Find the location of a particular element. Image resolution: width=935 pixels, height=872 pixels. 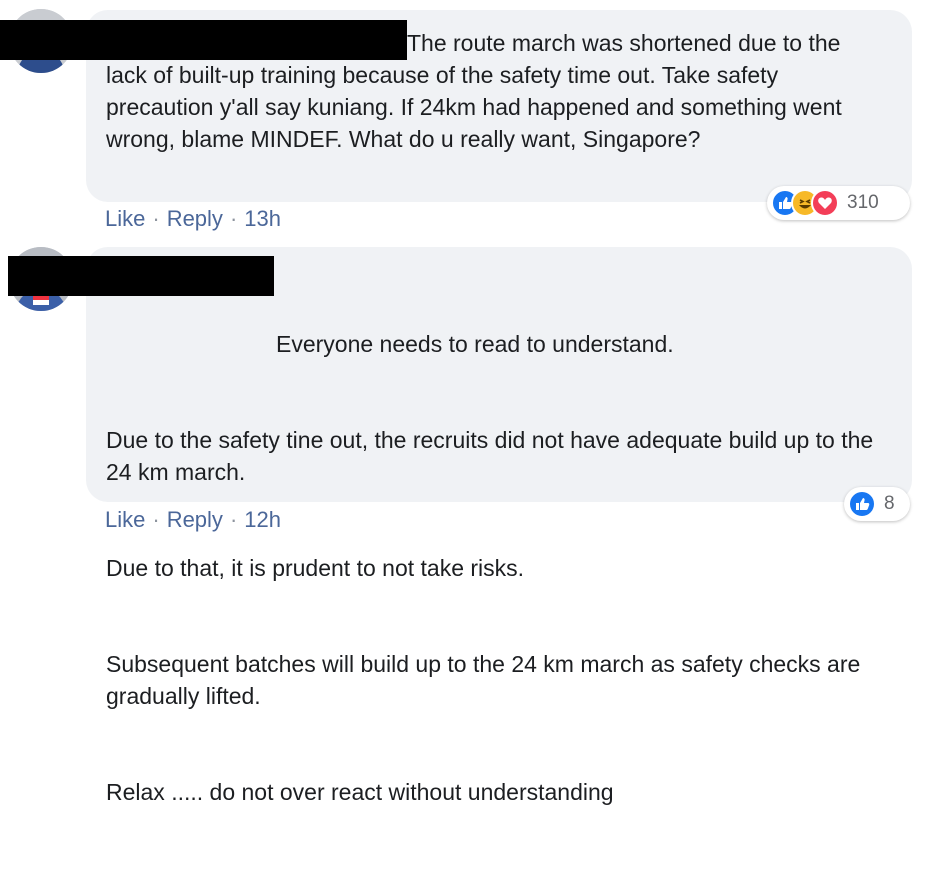

reaction-count: 310 is located at coordinates (863, 202).